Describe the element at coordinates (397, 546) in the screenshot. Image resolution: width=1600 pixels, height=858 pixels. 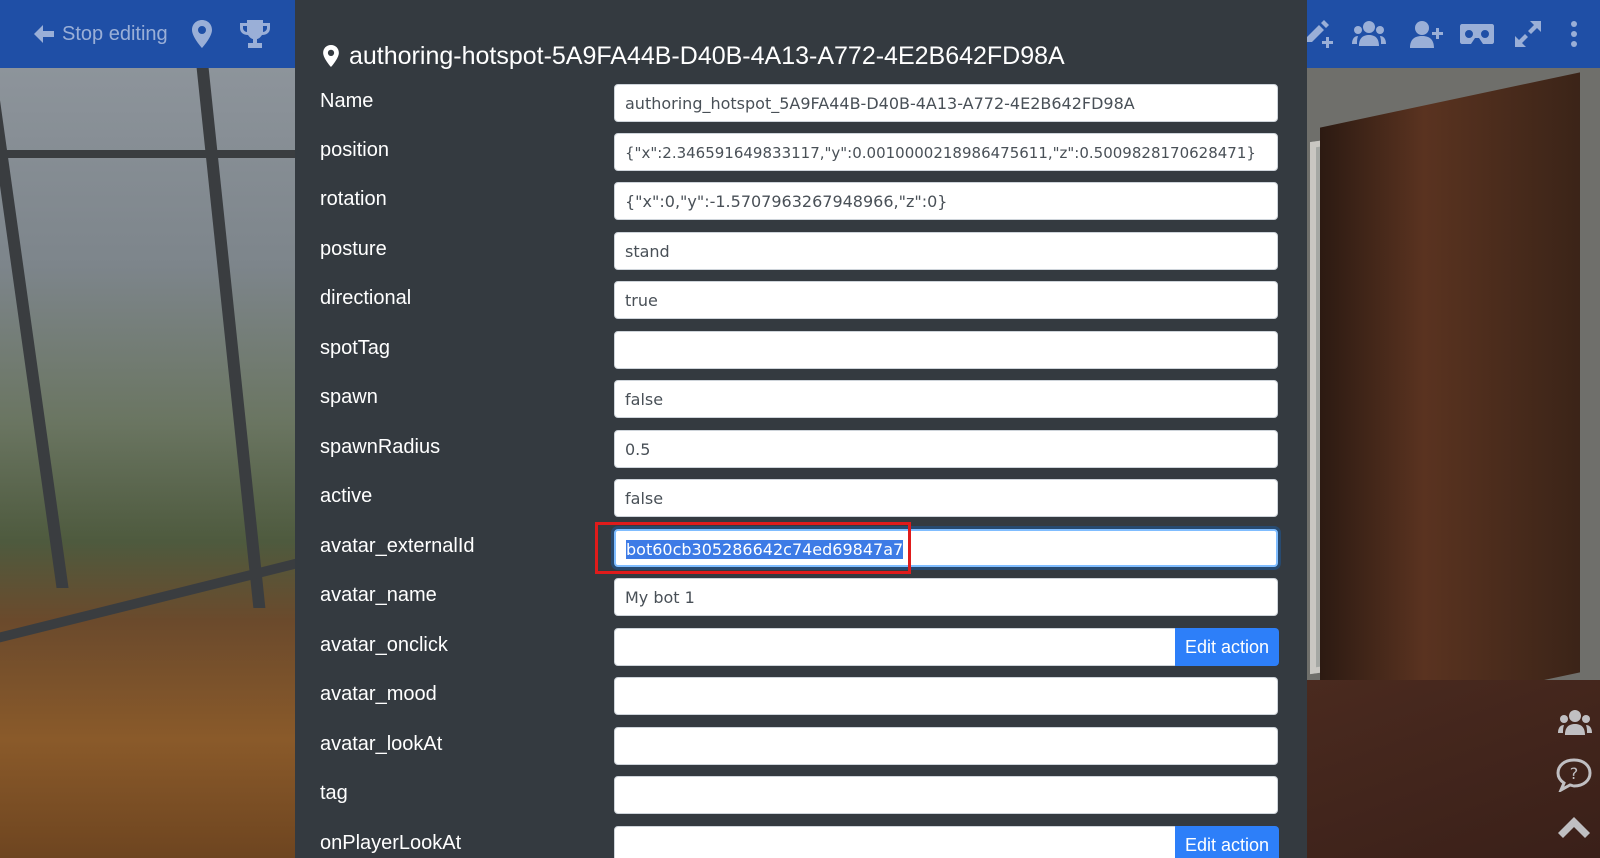
I see `field-label: avatar_externalId` at that location.